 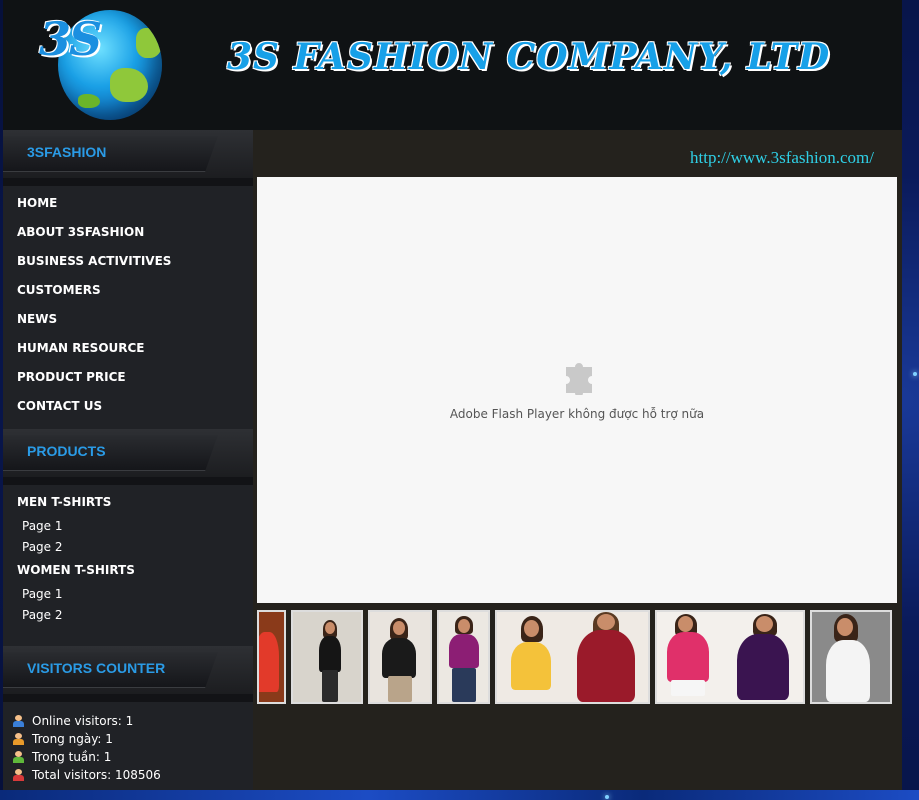 What do you see at coordinates (579, 379) in the screenshot?
I see `puzzle-piece-icon` at bounding box center [579, 379].